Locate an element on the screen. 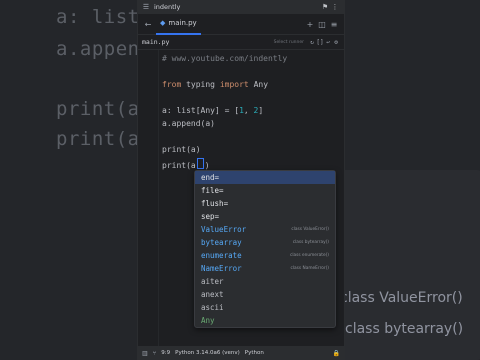 The height and width of the screenshot is (360, 480). tab-bar: ← ◆ main.py + ◫ ≡ is located at coordinates (241, 24).